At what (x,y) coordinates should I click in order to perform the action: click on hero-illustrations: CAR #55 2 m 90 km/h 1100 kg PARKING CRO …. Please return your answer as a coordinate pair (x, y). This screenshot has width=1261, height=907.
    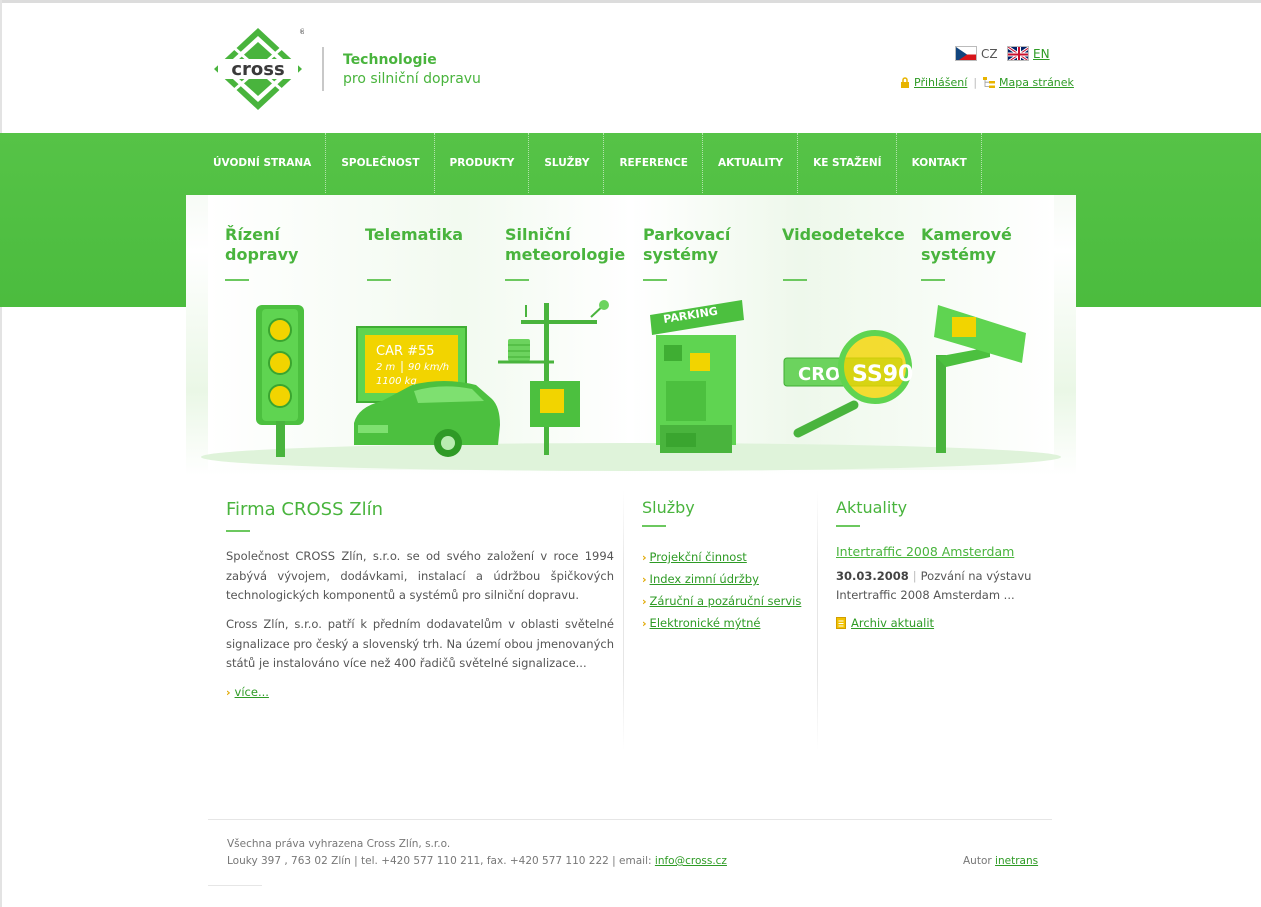
    Looking at the image, I should click on (631, 385).